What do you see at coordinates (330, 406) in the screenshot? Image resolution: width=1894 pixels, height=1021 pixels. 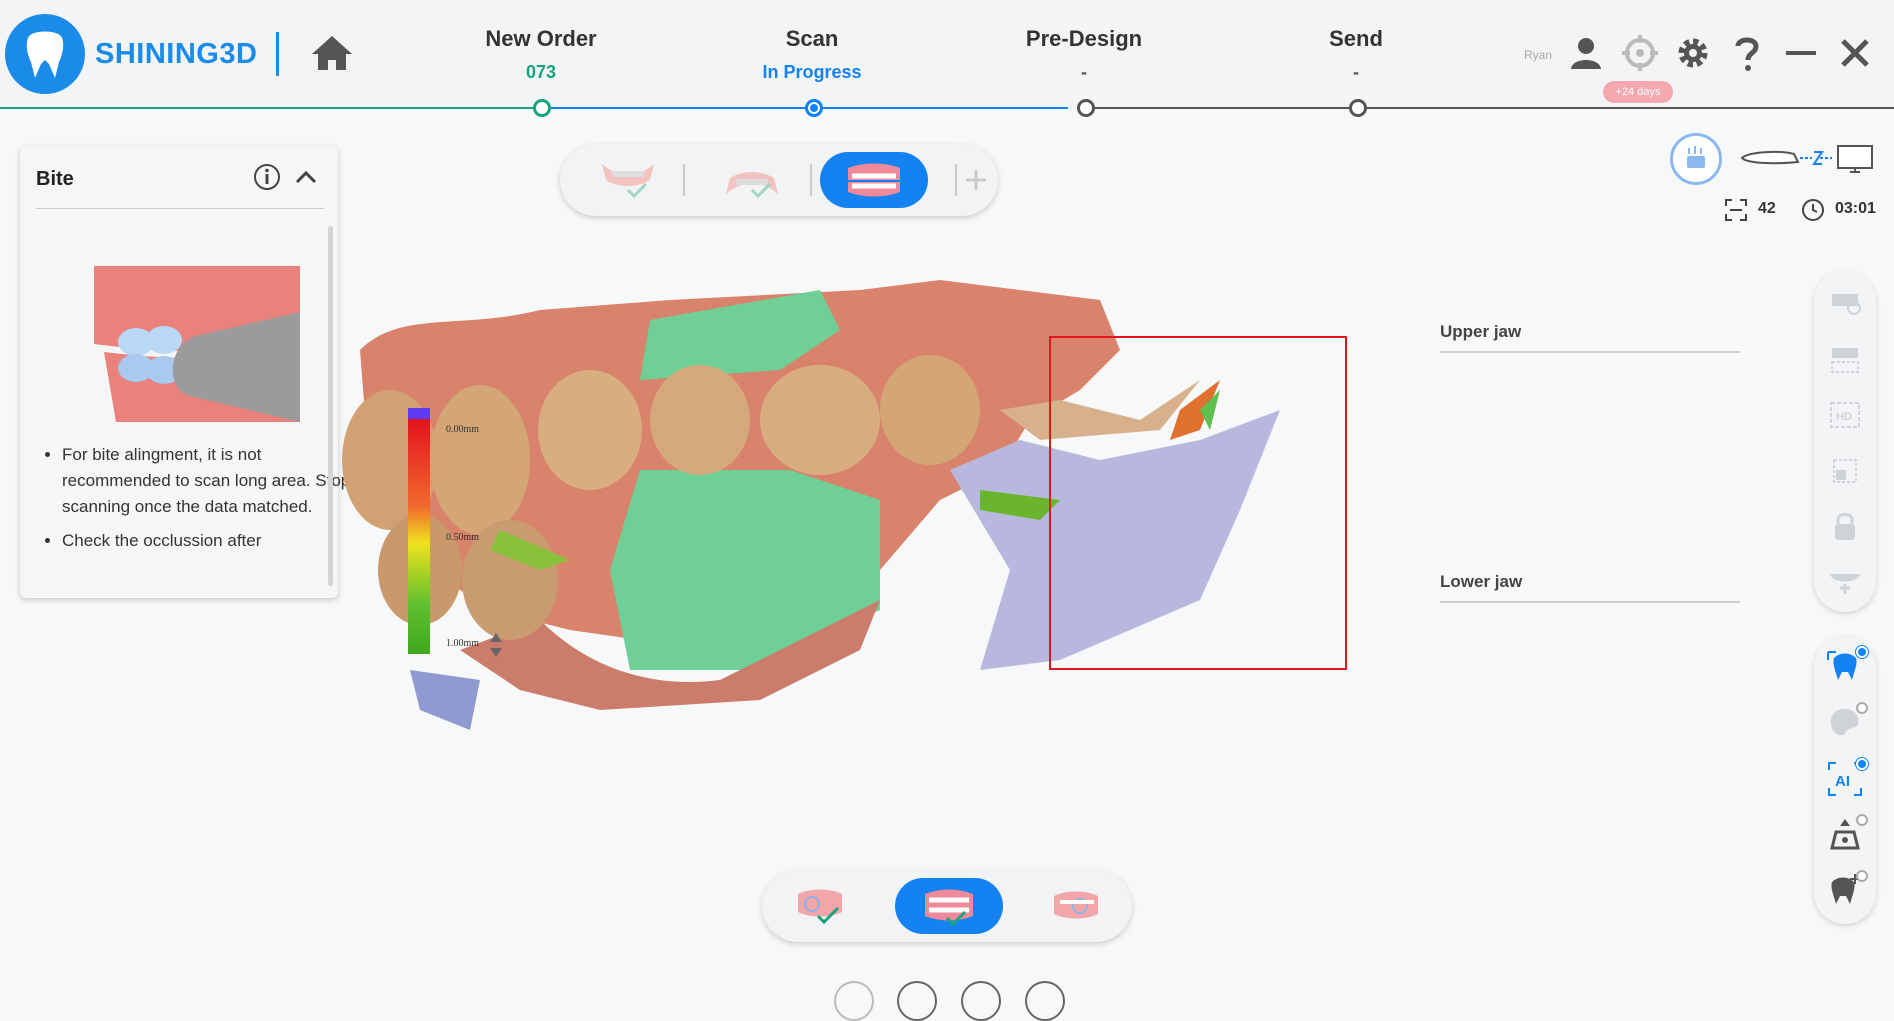 I see `panel-scrollbar` at bounding box center [330, 406].